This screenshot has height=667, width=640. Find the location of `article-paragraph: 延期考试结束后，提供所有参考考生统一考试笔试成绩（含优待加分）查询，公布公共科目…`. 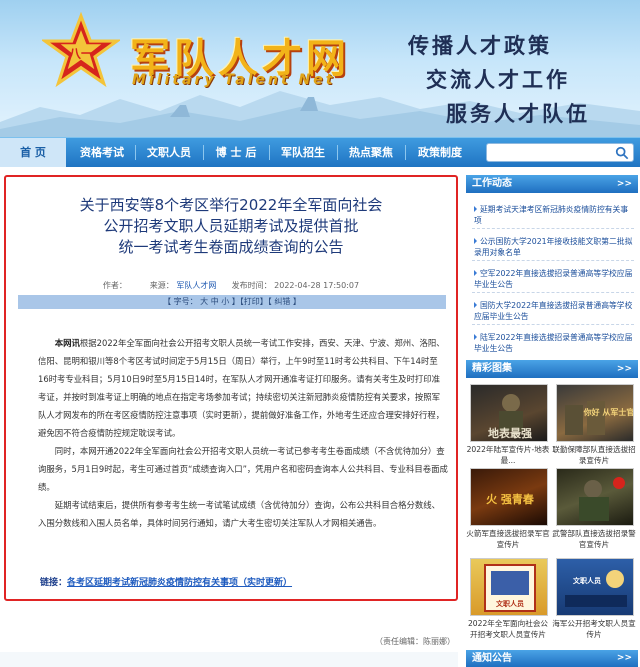

article-paragraph: 延期考试结束后，提供所有参考考生统一考试笔试成绩（含优待加分）查询，公布公共科目… is located at coordinates (239, 514).